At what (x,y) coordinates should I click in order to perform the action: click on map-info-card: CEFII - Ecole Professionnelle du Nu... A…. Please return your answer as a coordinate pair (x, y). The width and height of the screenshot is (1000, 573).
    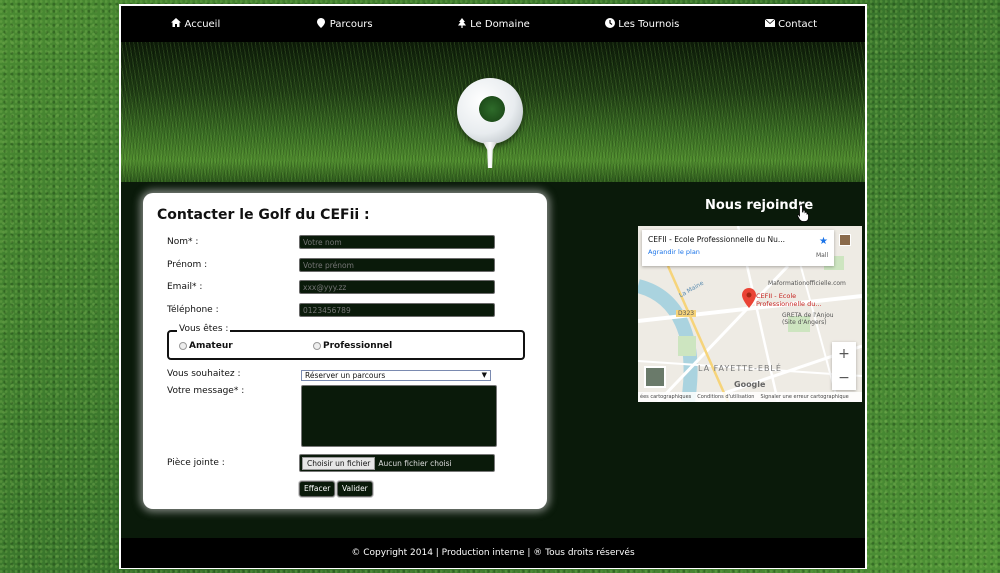
    Looking at the image, I should click on (738, 248).